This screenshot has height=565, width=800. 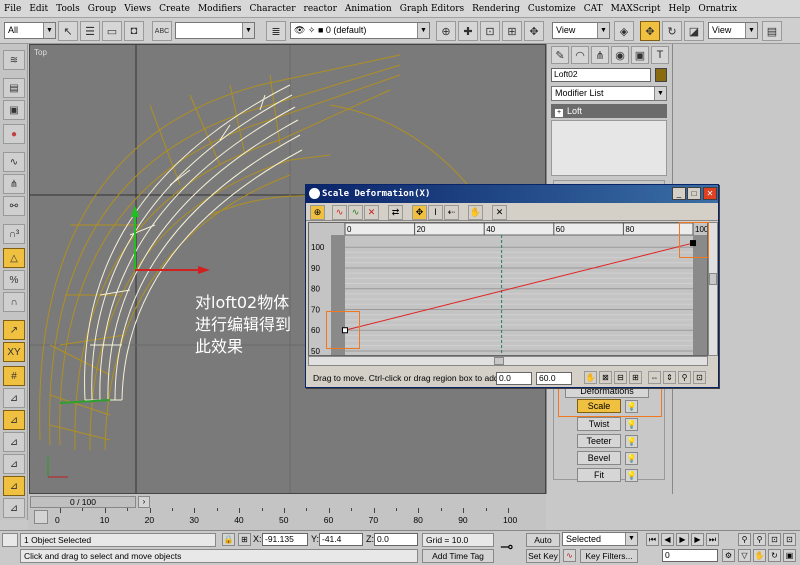 I want to click on hierarchy-tab: ⋔, so click(x=600, y=55).